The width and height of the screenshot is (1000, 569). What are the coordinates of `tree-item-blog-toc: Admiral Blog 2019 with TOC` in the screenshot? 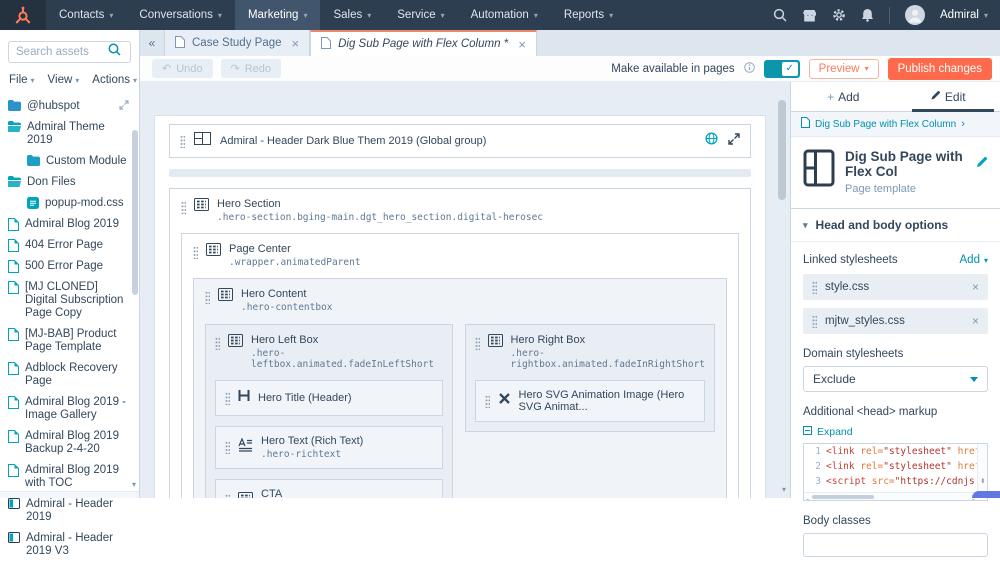 It's located at (68, 477).